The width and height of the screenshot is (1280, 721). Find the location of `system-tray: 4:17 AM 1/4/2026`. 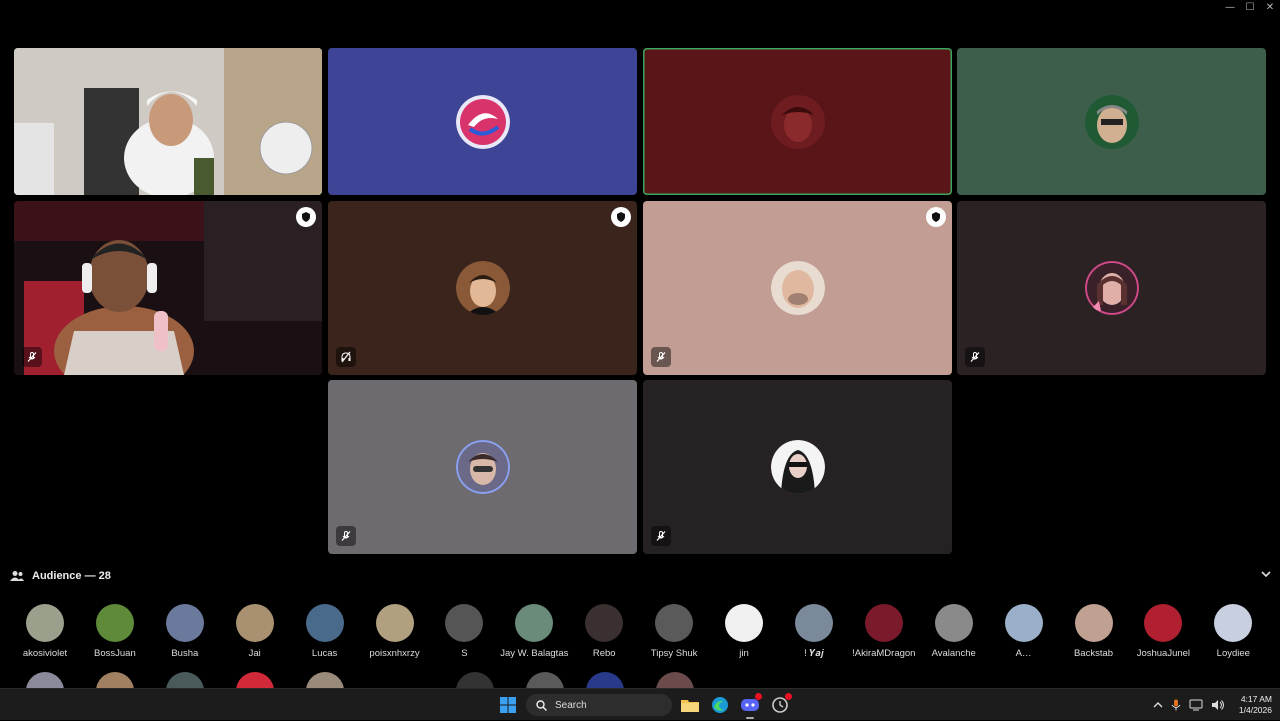

system-tray: 4:17 AM 1/4/2026 is located at coordinates (1212, 705).